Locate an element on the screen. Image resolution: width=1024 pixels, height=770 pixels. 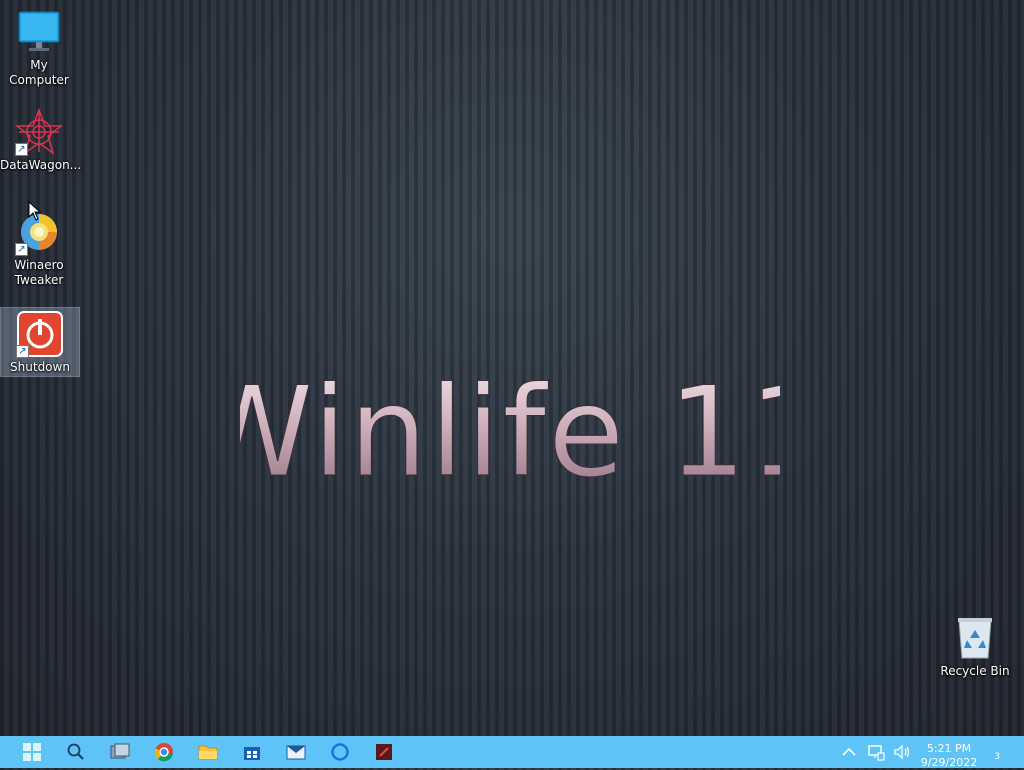
chevron-up-icon is located at coordinates (849, 751).